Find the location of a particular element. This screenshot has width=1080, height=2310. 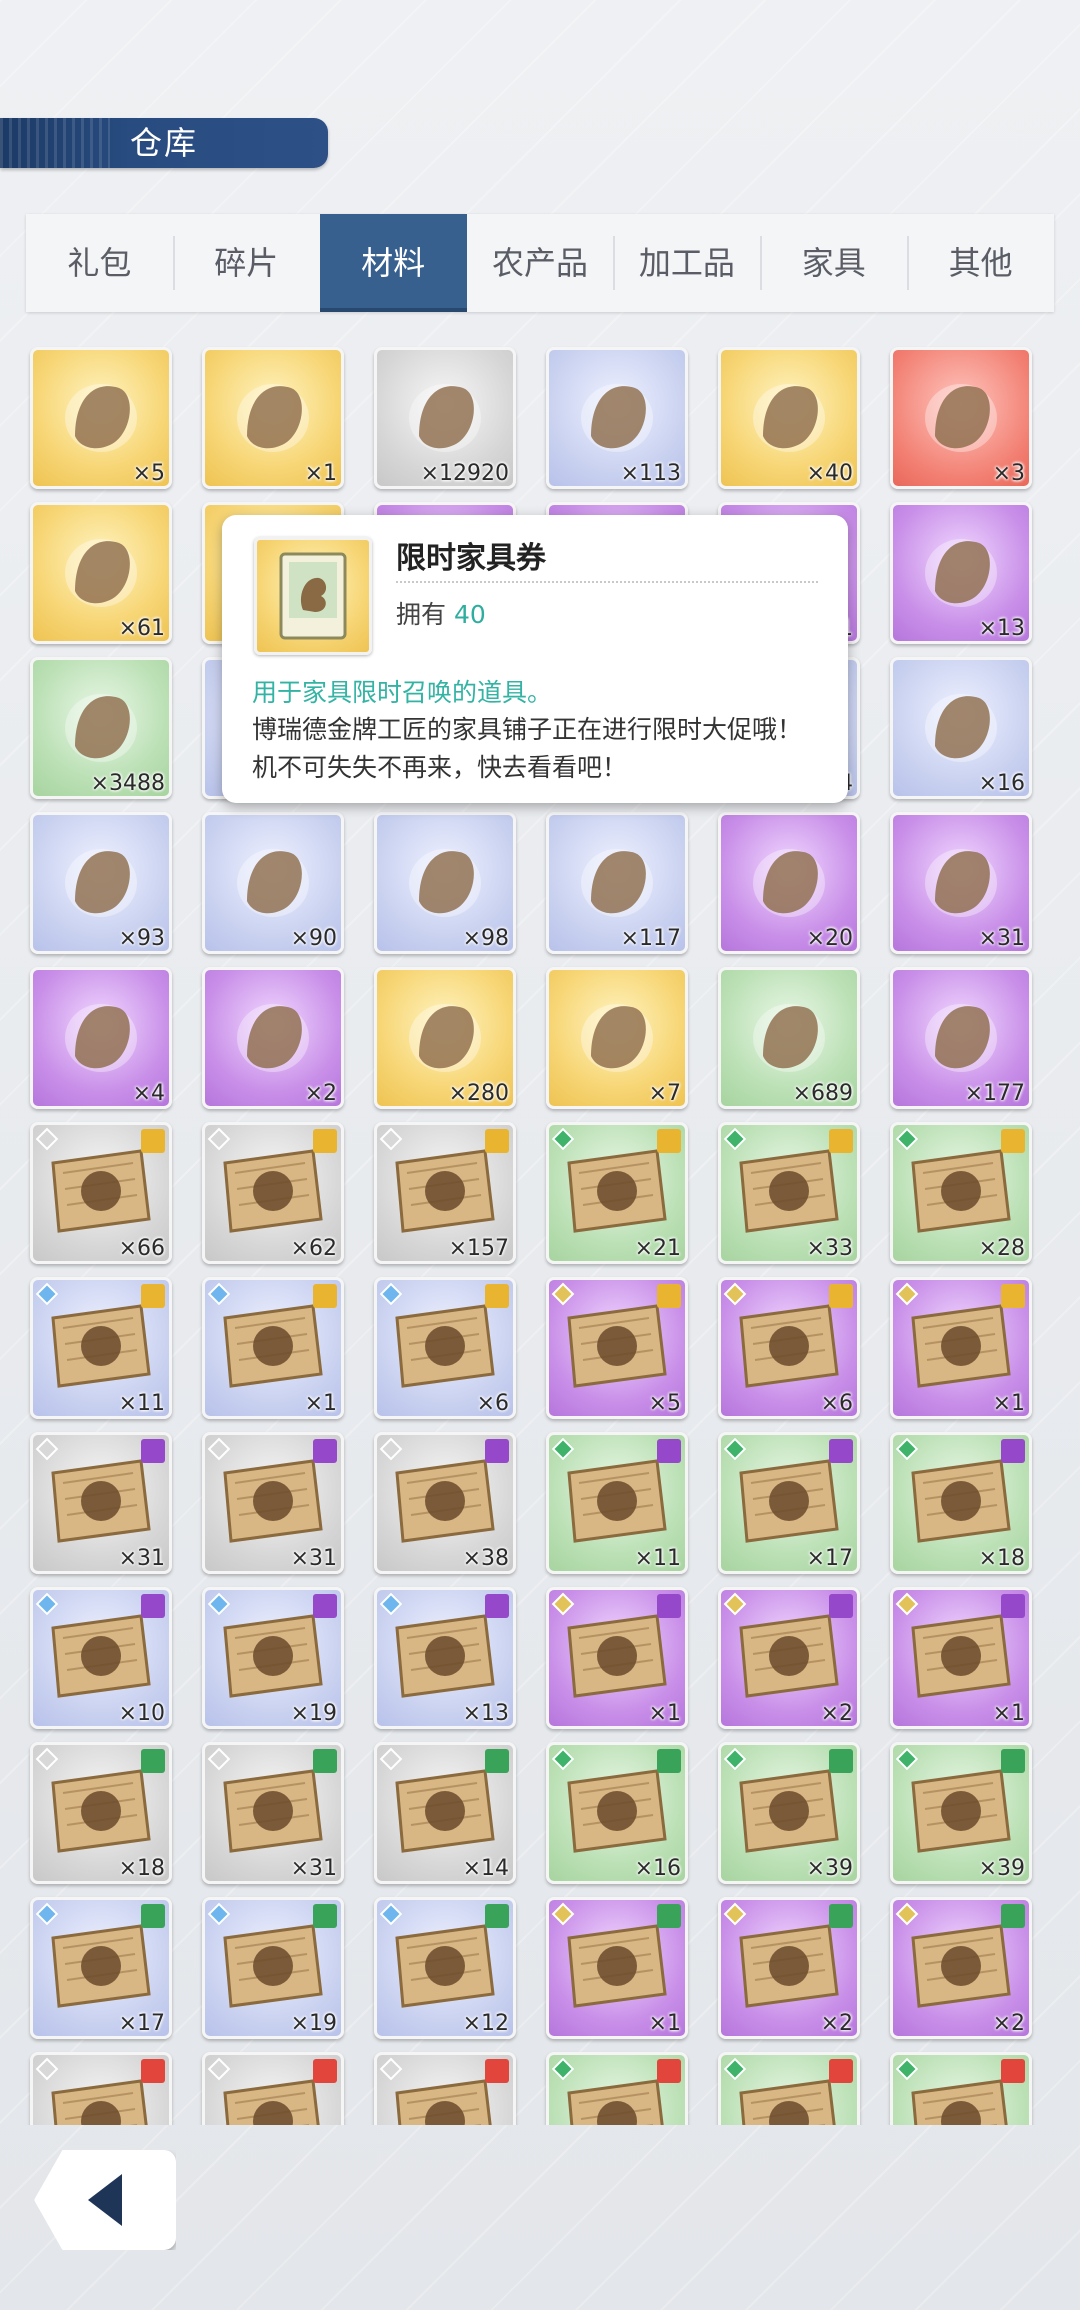

item-slot: ×28 is located at coordinates (961, 1193).